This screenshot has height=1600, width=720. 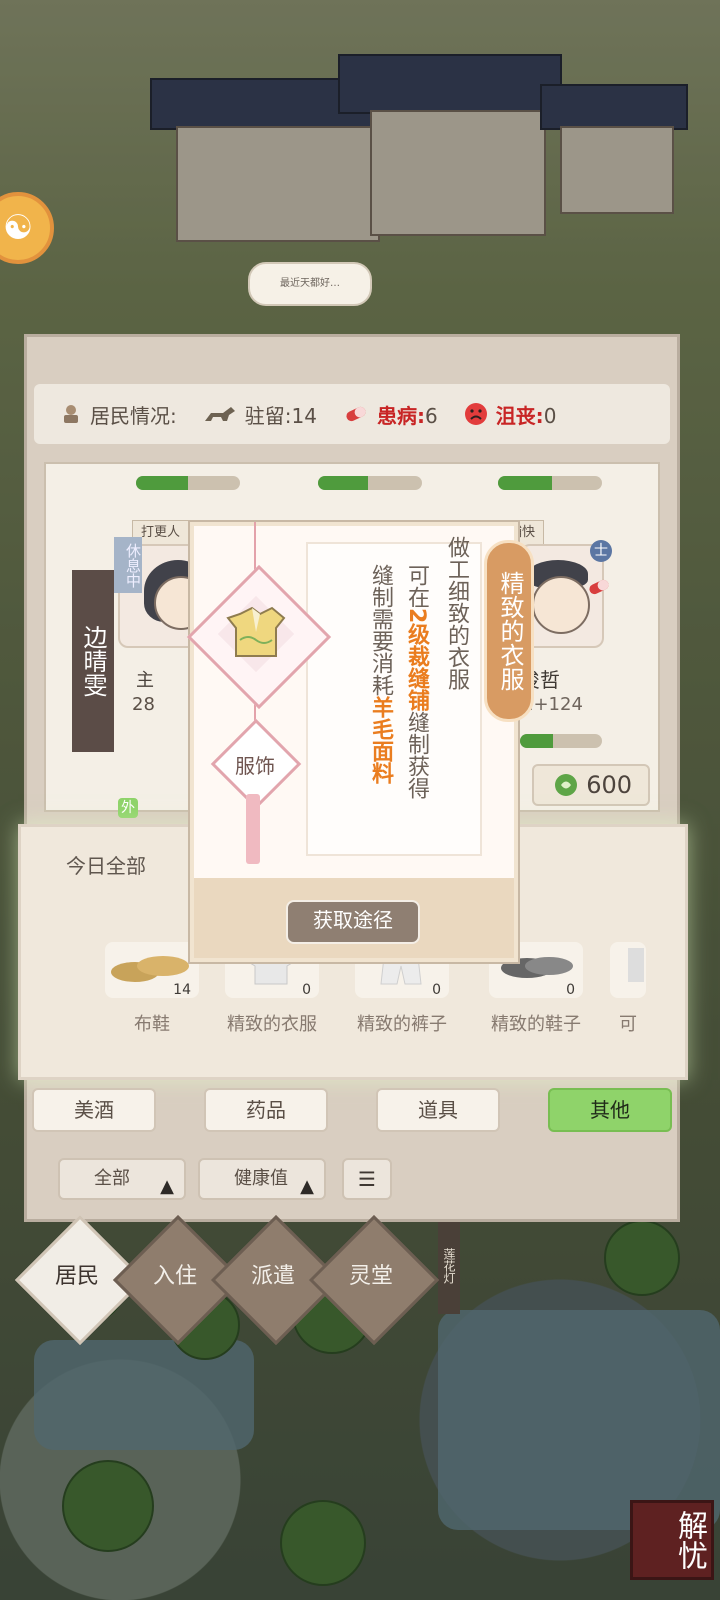 I want to click on right-badge: 士, so click(x=601, y=551).